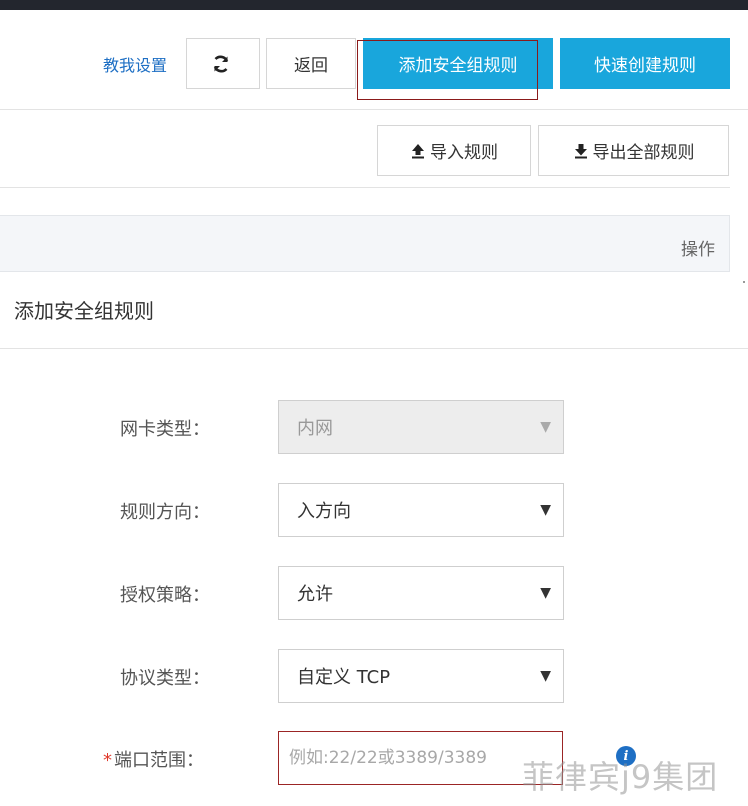  Describe the element at coordinates (458, 63) in the screenshot. I see `add-security-rule-button: 添加安全组规则` at that location.